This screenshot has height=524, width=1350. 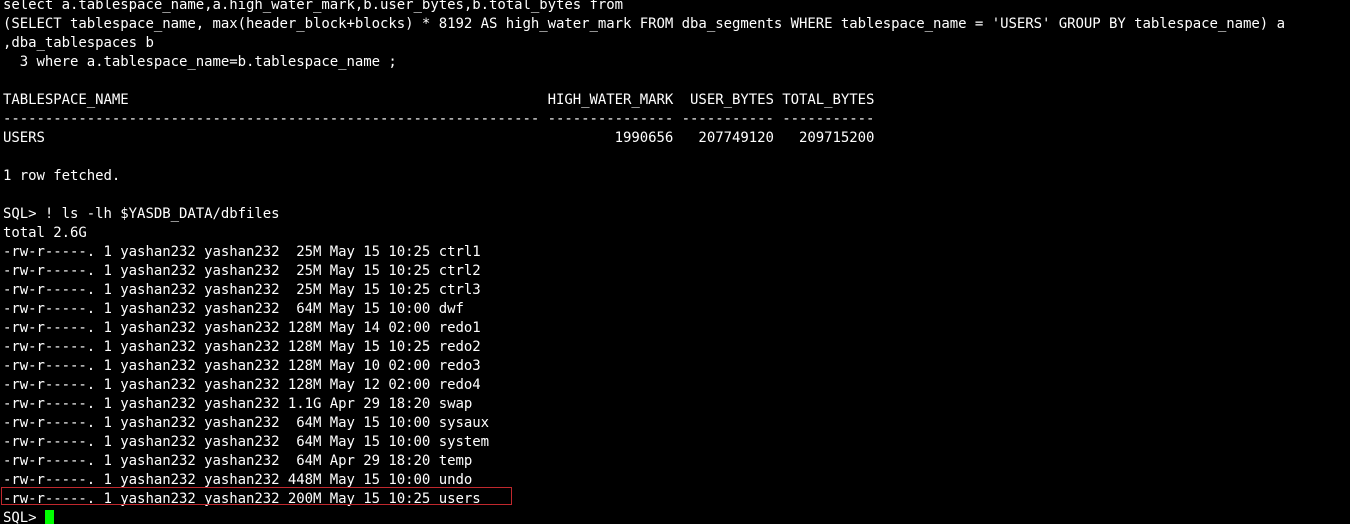 I want to click on rows-fetched-message: 1 row fetched., so click(x=62, y=176).